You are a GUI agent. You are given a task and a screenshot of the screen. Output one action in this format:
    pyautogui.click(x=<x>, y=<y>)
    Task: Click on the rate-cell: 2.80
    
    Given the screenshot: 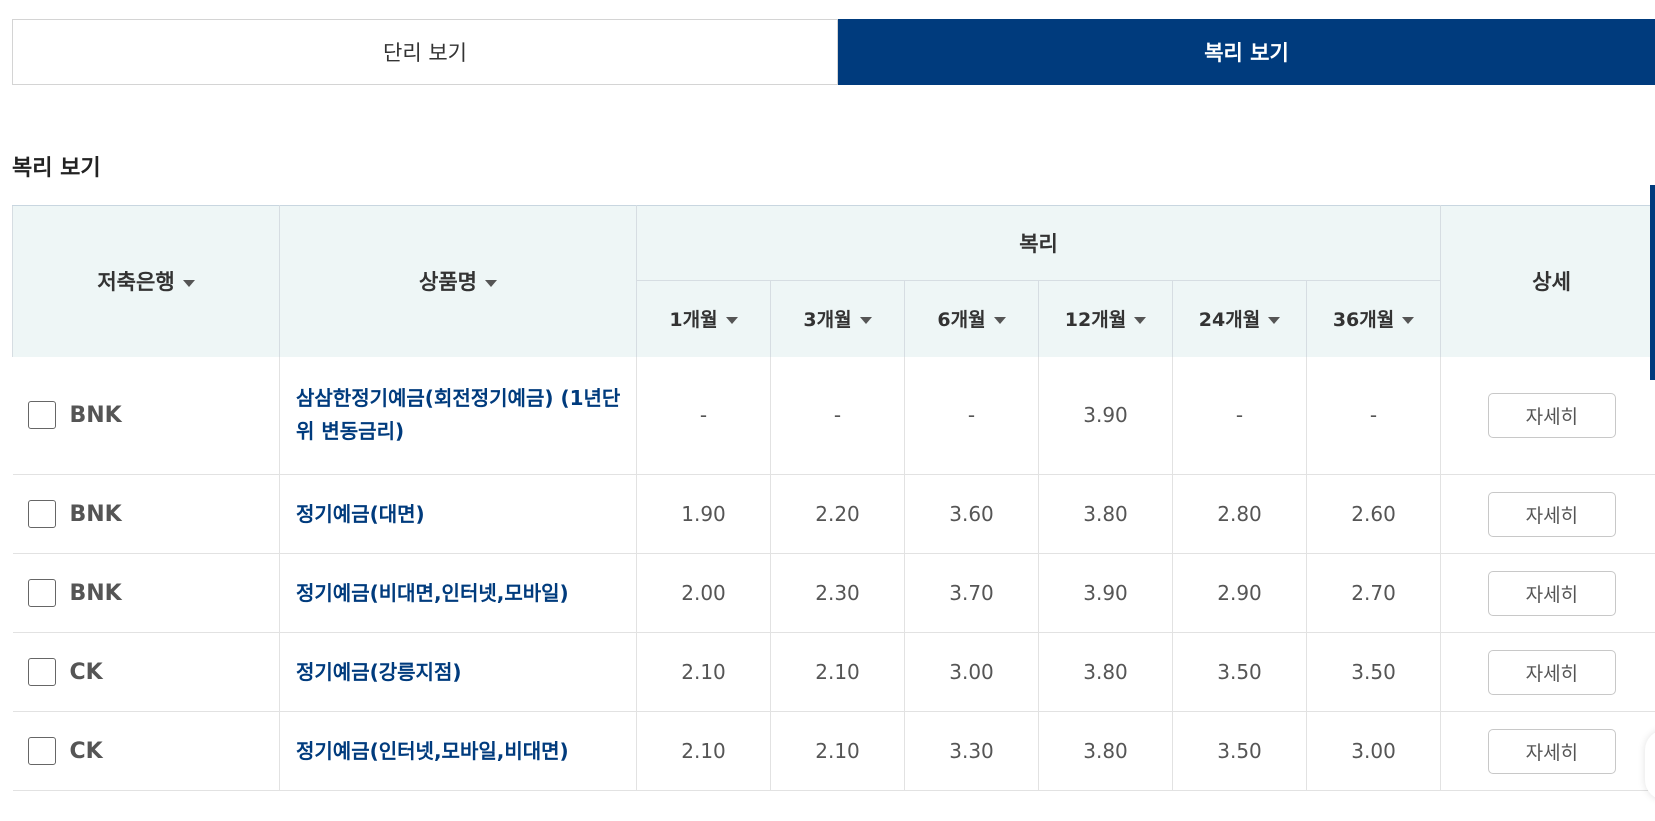 What is the action you would take?
    pyautogui.click(x=1239, y=514)
    